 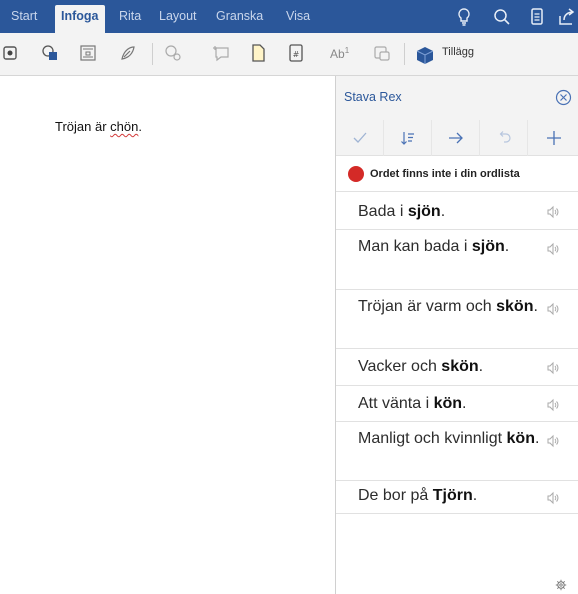 I want to click on document-paragraph: Tröjan är chön., so click(x=98, y=126).